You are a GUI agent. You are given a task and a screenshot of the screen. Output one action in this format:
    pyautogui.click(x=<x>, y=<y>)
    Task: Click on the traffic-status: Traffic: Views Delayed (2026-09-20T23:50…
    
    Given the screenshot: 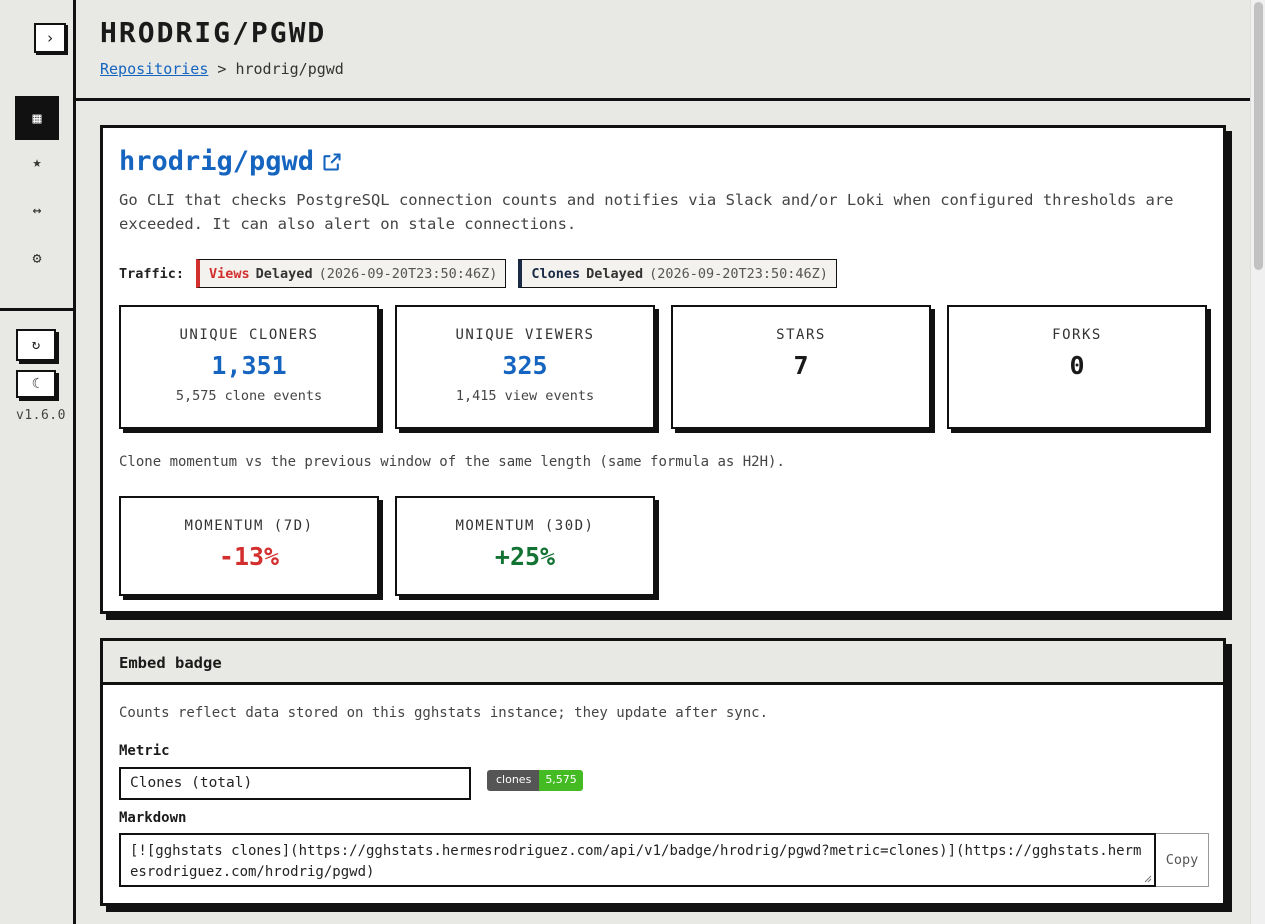 What is the action you would take?
    pyautogui.click(x=478, y=273)
    